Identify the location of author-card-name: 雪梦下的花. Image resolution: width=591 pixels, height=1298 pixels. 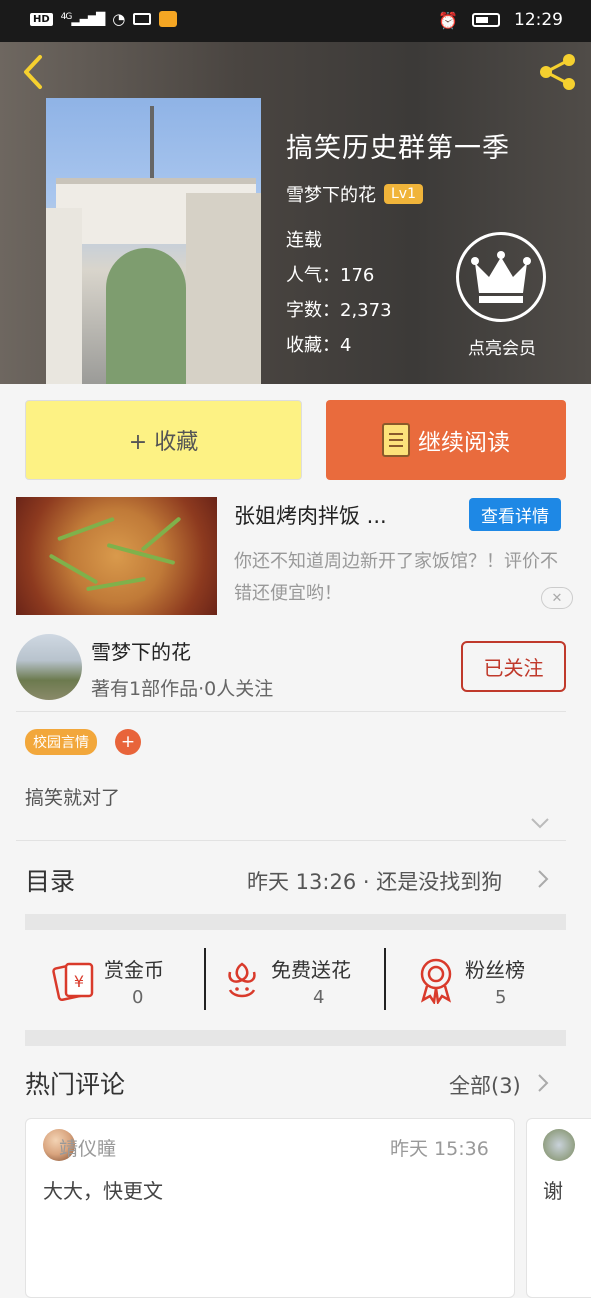
(141, 650).